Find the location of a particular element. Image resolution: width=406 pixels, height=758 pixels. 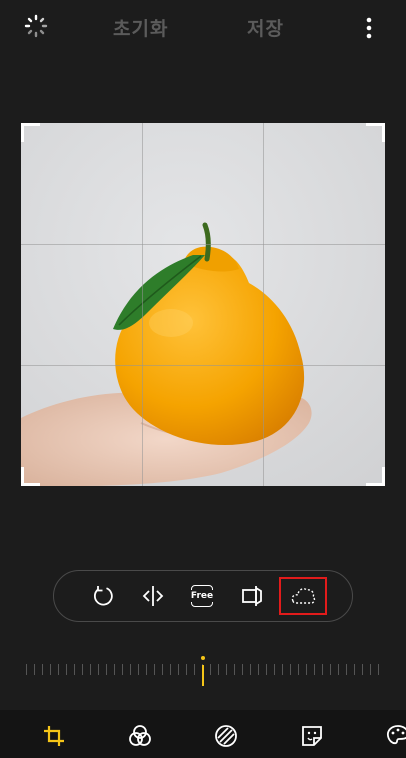

lasso-button is located at coordinates (303, 596).